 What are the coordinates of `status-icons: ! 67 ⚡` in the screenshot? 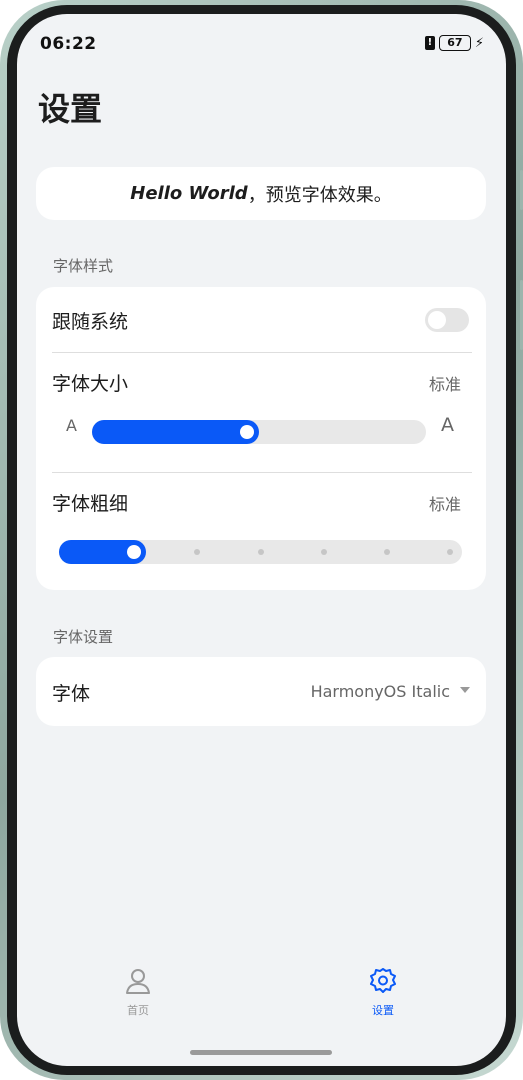 It's located at (454, 43).